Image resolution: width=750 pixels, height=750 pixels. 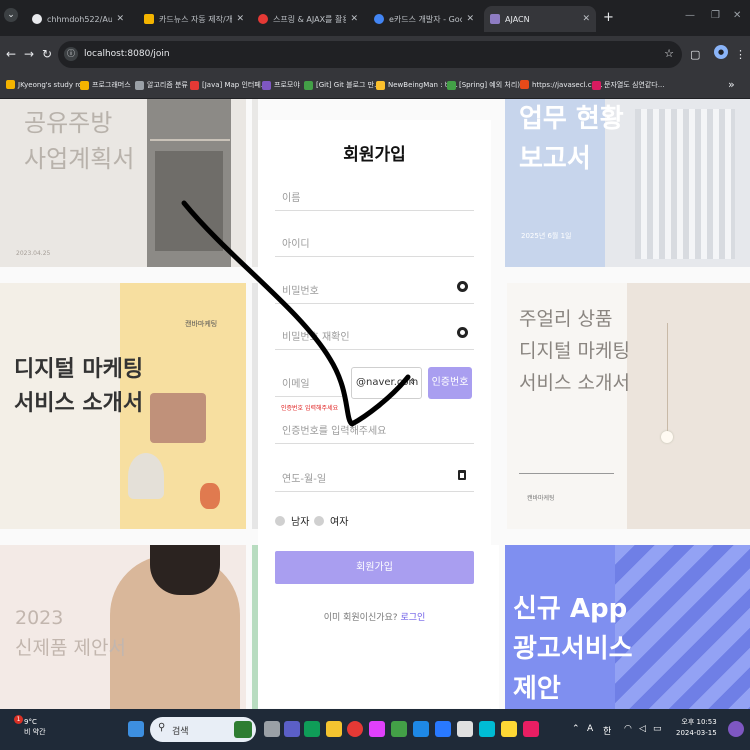 What do you see at coordinates (627, 627) in the screenshot?
I see `template-card-app-ad: 신규 App 광고서비스 제안` at bounding box center [627, 627].